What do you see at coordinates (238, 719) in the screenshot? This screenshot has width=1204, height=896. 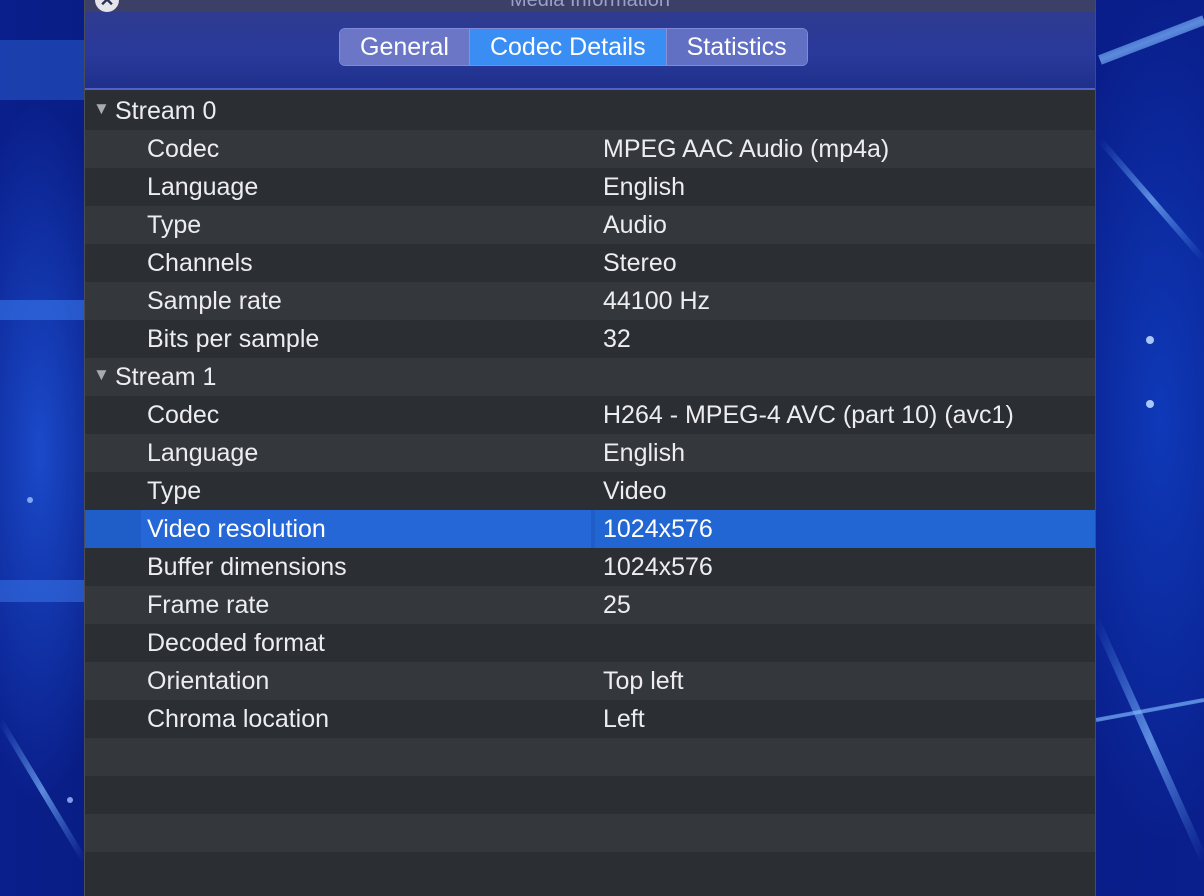 I see `property-key: Chroma location` at bounding box center [238, 719].